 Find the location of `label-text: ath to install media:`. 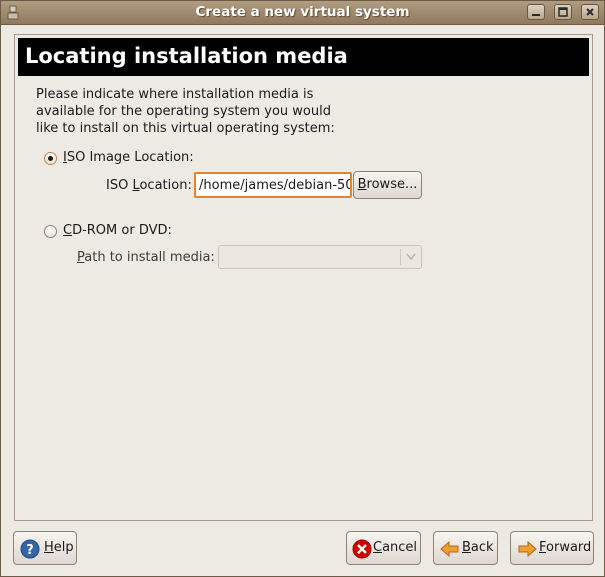

label-text: ath to install media: is located at coordinates (149, 257).